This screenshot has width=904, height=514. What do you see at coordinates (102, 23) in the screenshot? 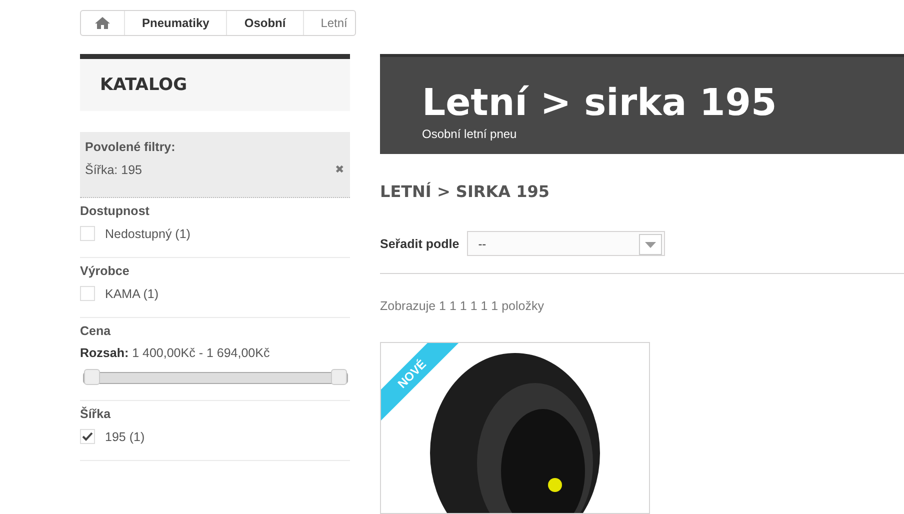
I see `home-icon` at bounding box center [102, 23].